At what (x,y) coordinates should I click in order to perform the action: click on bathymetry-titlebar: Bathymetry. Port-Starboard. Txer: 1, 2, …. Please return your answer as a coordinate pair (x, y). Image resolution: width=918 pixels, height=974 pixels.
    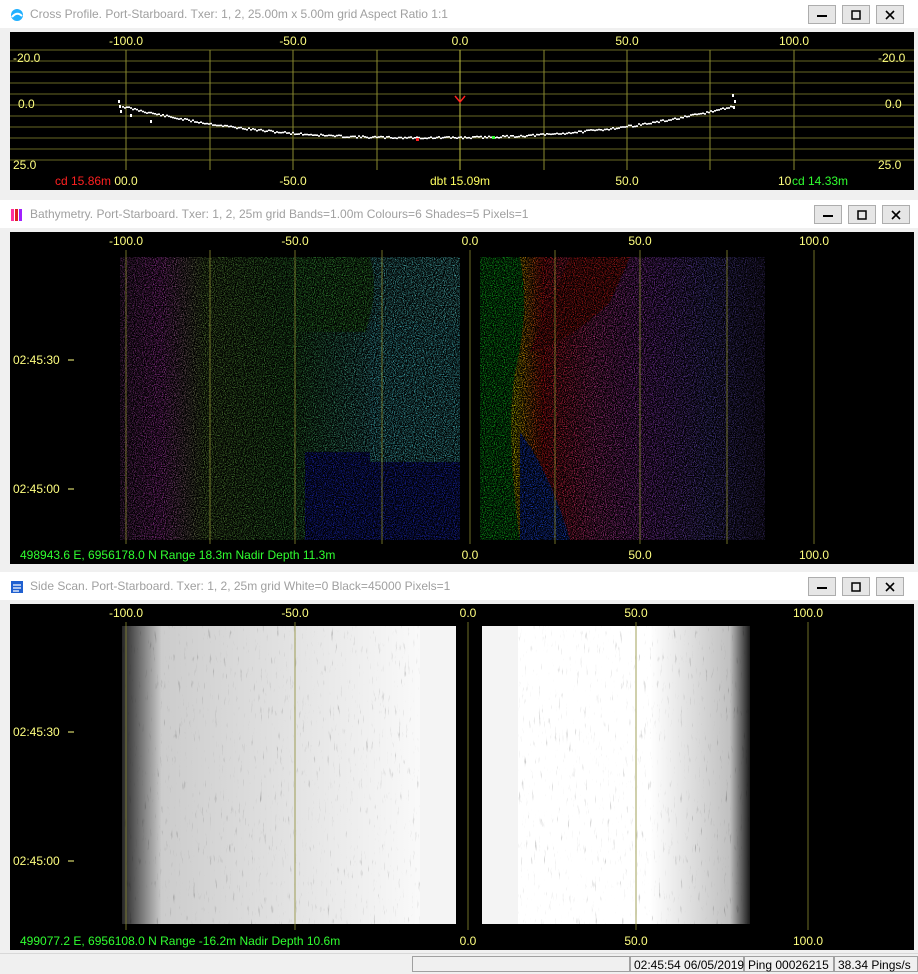
    Looking at the image, I should click on (459, 214).